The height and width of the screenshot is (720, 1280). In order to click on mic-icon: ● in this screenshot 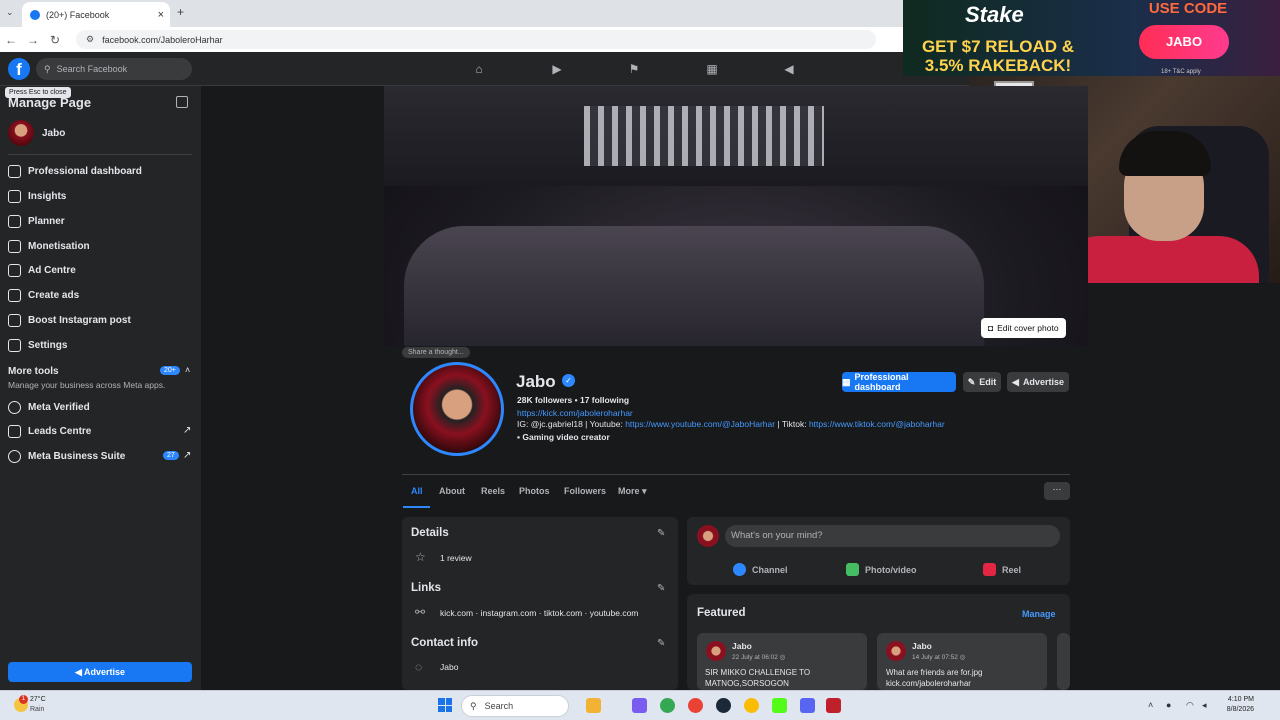, I will do `click(1168, 705)`.